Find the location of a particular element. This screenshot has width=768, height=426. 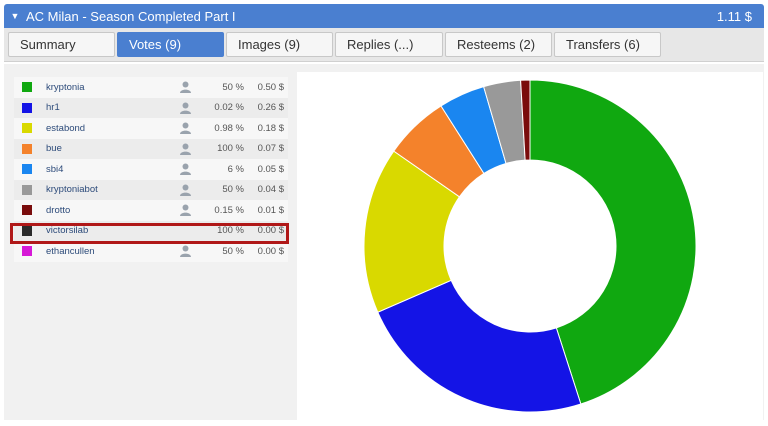

vote-value: 0.18 $ is located at coordinates (270, 128).